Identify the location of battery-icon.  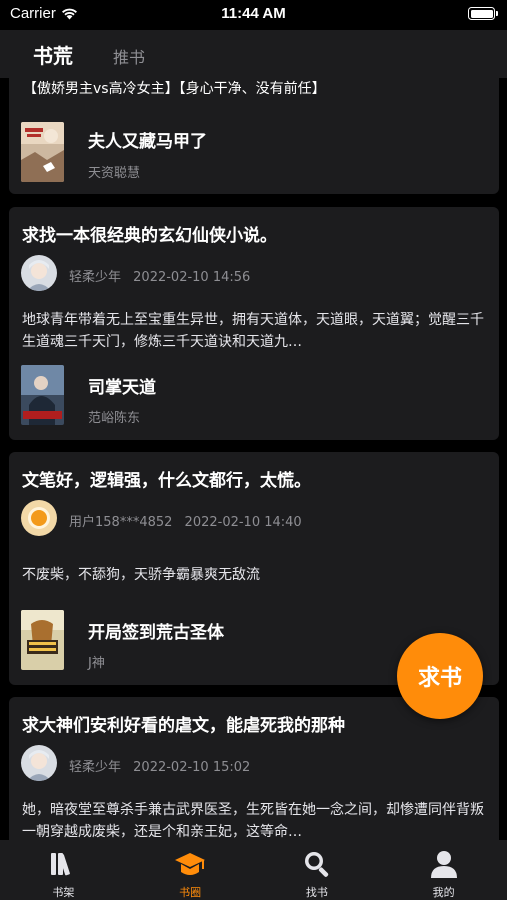
(483, 13).